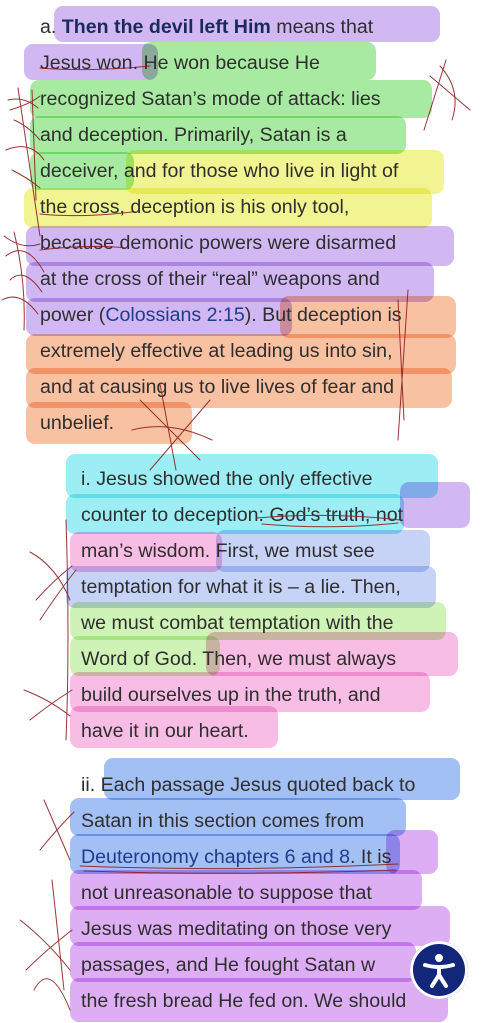 Image resolution: width=485 pixels, height=1023 pixels. What do you see at coordinates (236, 929) in the screenshot?
I see `text-line: Jesus was meditating on those very` at bounding box center [236, 929].